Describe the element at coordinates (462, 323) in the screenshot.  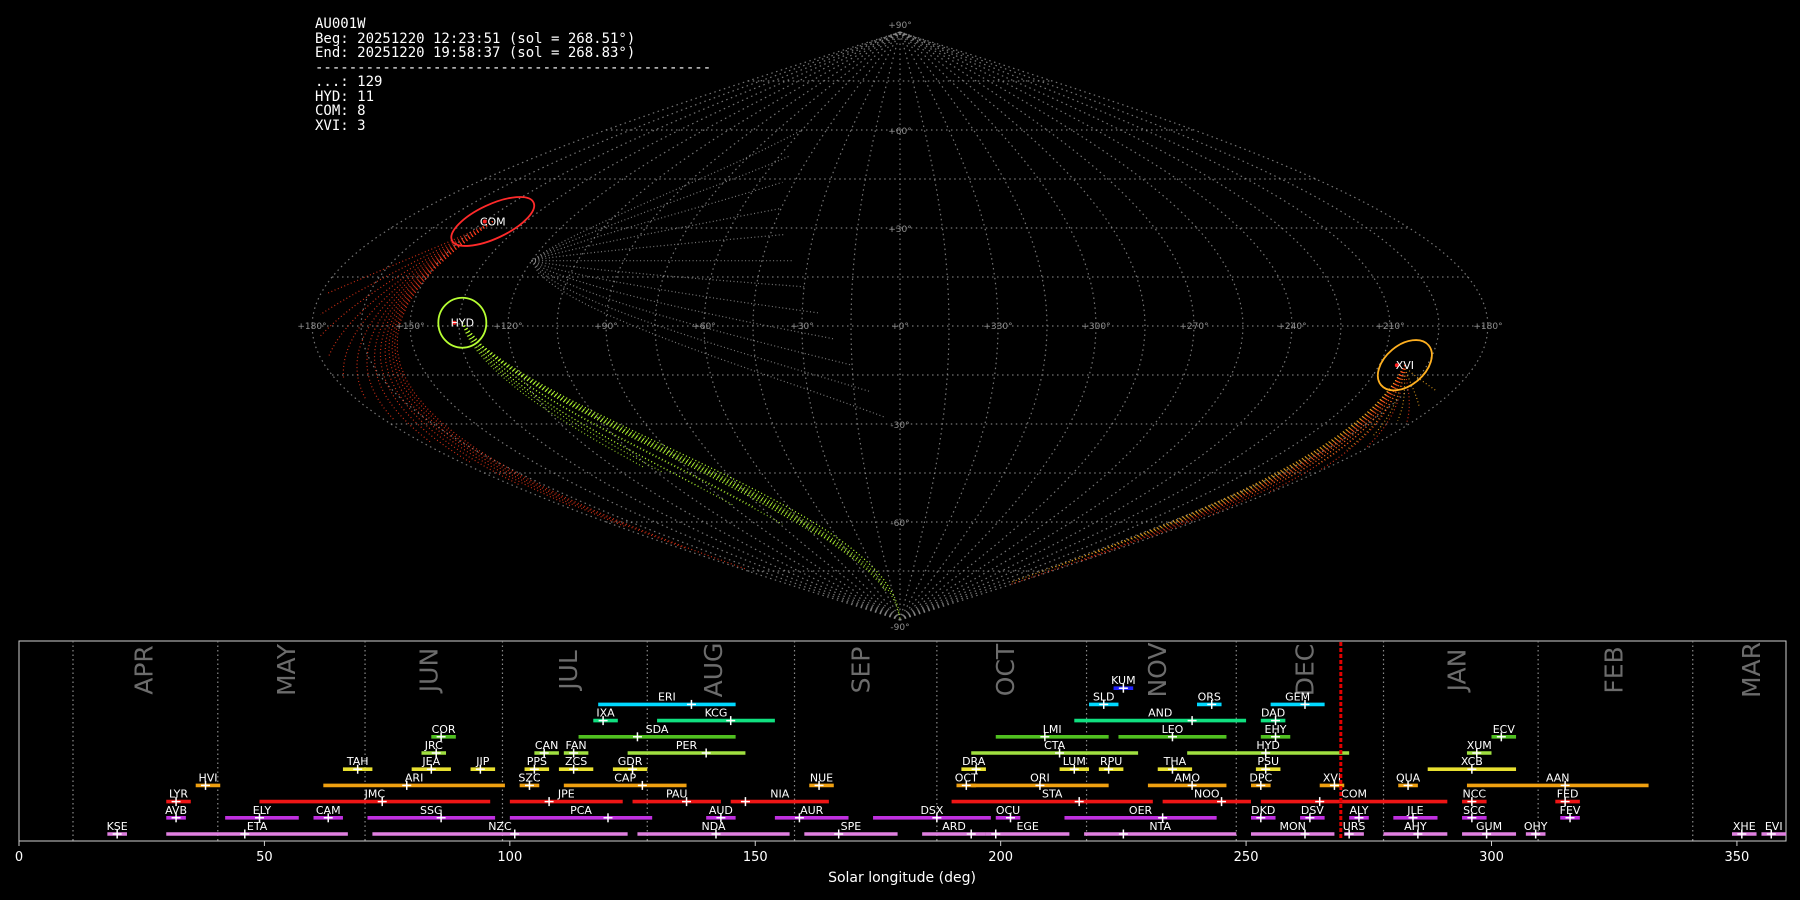
I see `radiant-label-hyd: HYD` at that location.